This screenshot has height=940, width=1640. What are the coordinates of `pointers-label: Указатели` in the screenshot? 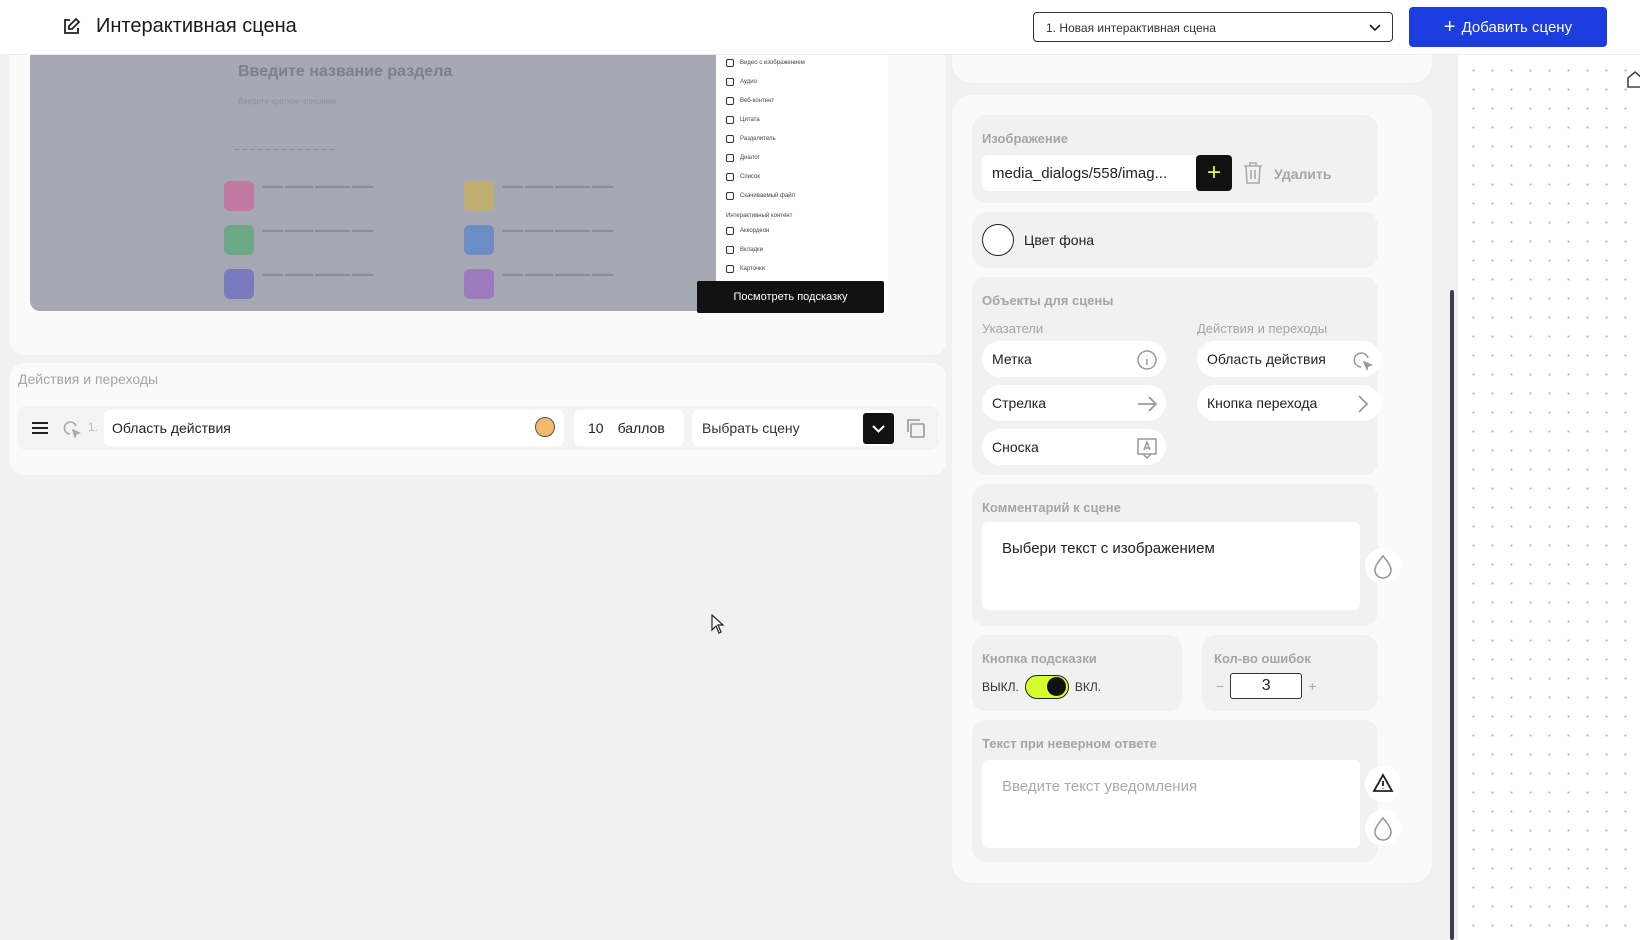 It's located at (1013, 328).